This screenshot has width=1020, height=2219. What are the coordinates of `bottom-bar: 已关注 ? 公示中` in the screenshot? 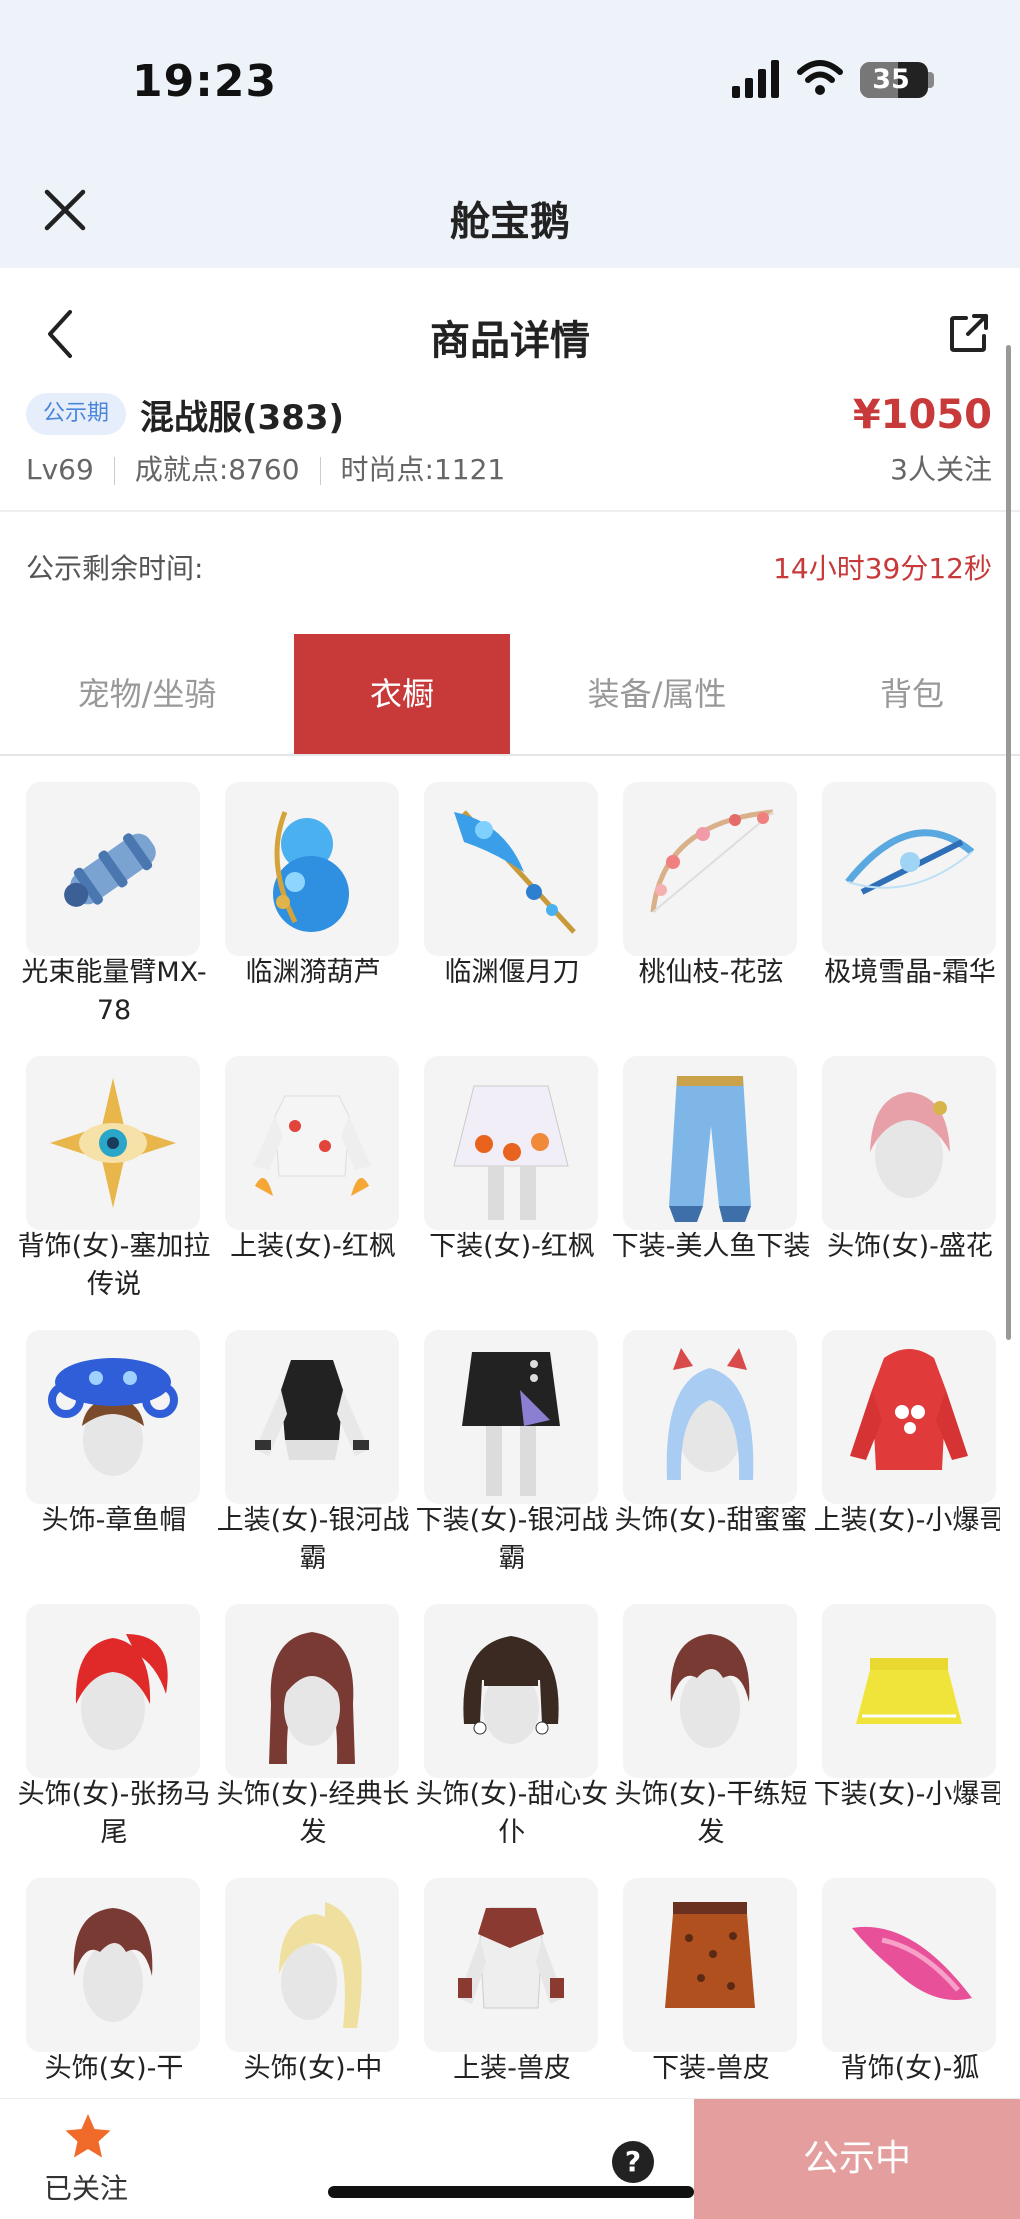 It's located at (510, 2158).